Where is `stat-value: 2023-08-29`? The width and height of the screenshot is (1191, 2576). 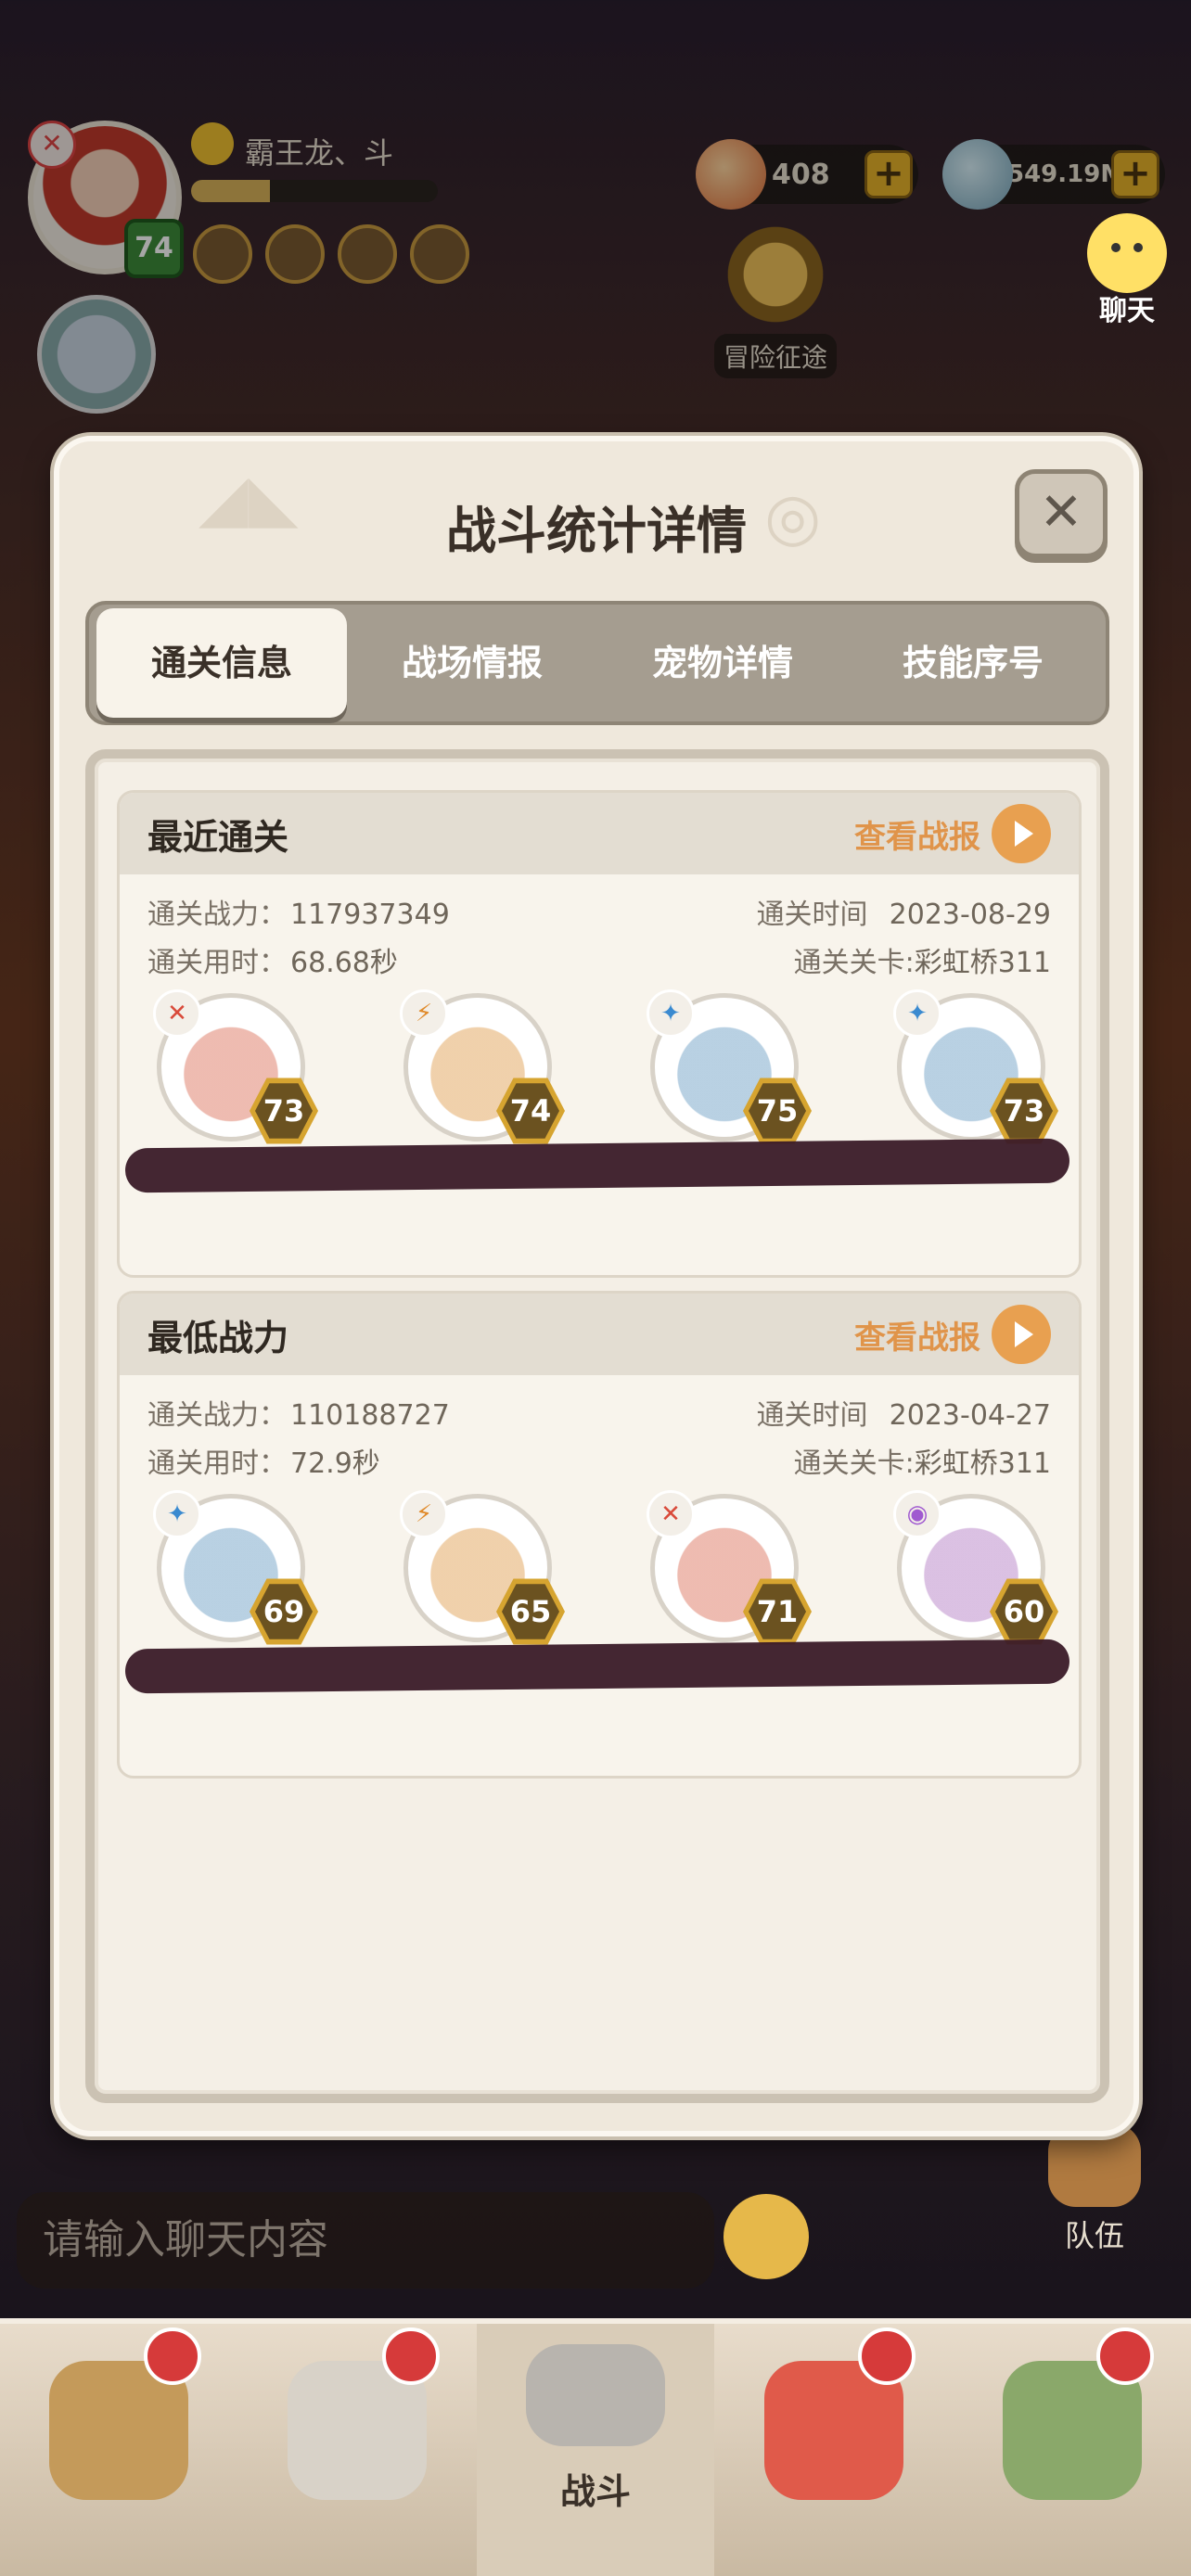 stat-value: 2023-08-29 is located at coordinates (970, 915).